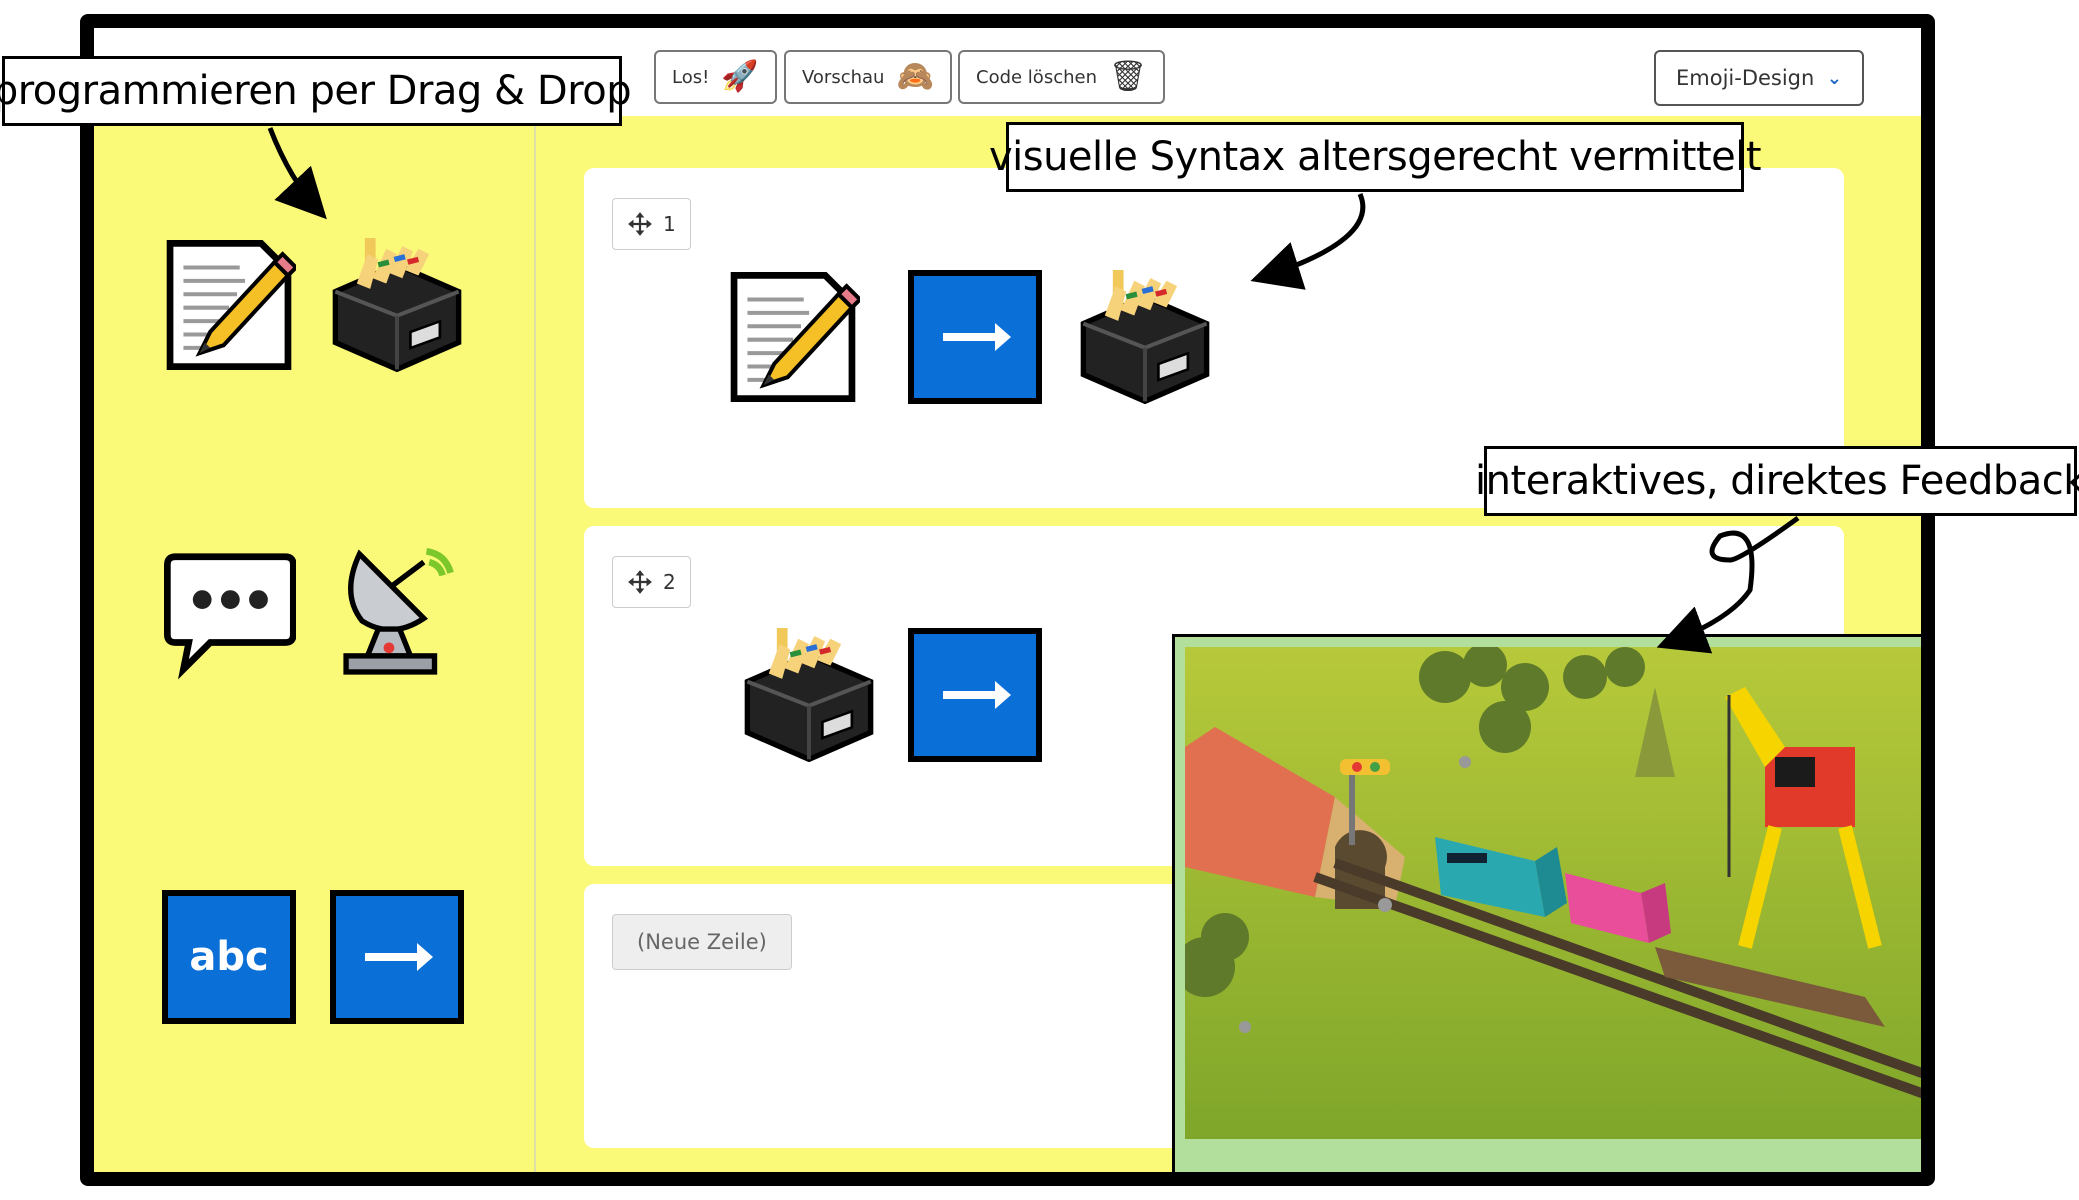  Describe the element at coordinates (843, 77) in the screenshot. I see `preview-label: Vorschau` at that location.